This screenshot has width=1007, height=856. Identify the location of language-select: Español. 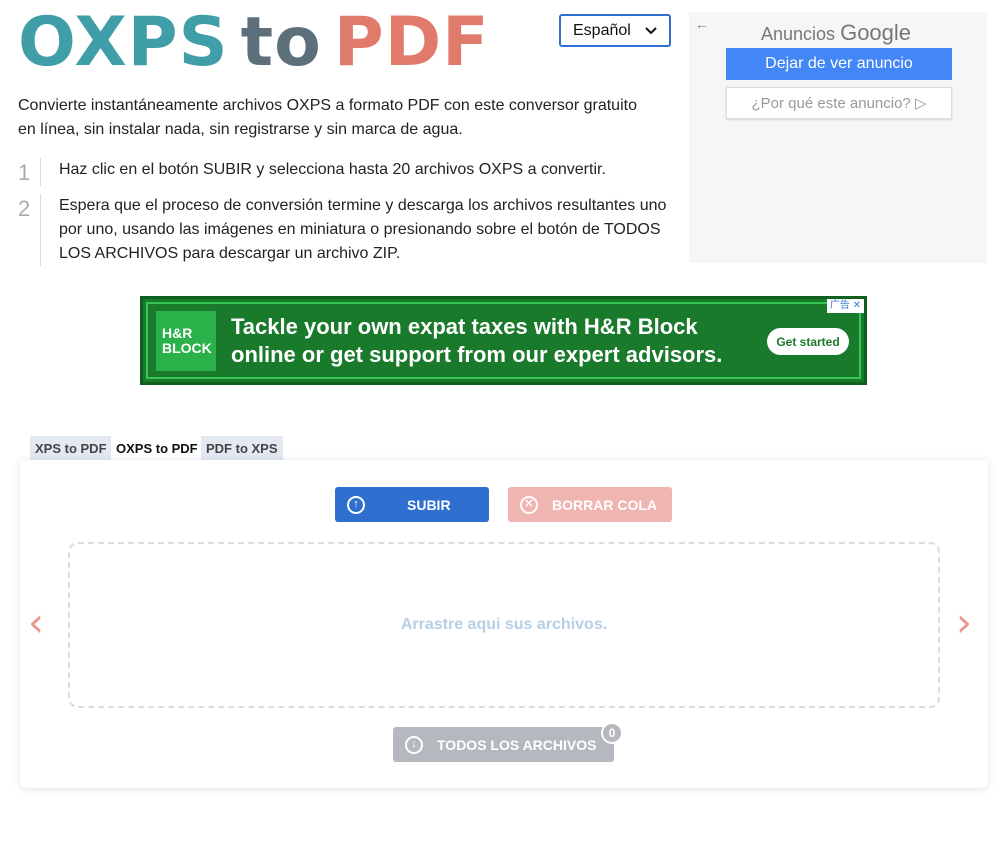
(615, 30).